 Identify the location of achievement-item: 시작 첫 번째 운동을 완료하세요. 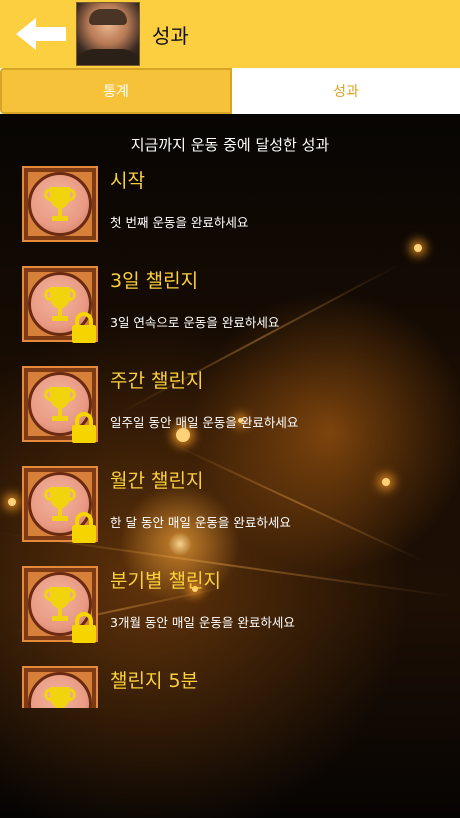
(232, 206).